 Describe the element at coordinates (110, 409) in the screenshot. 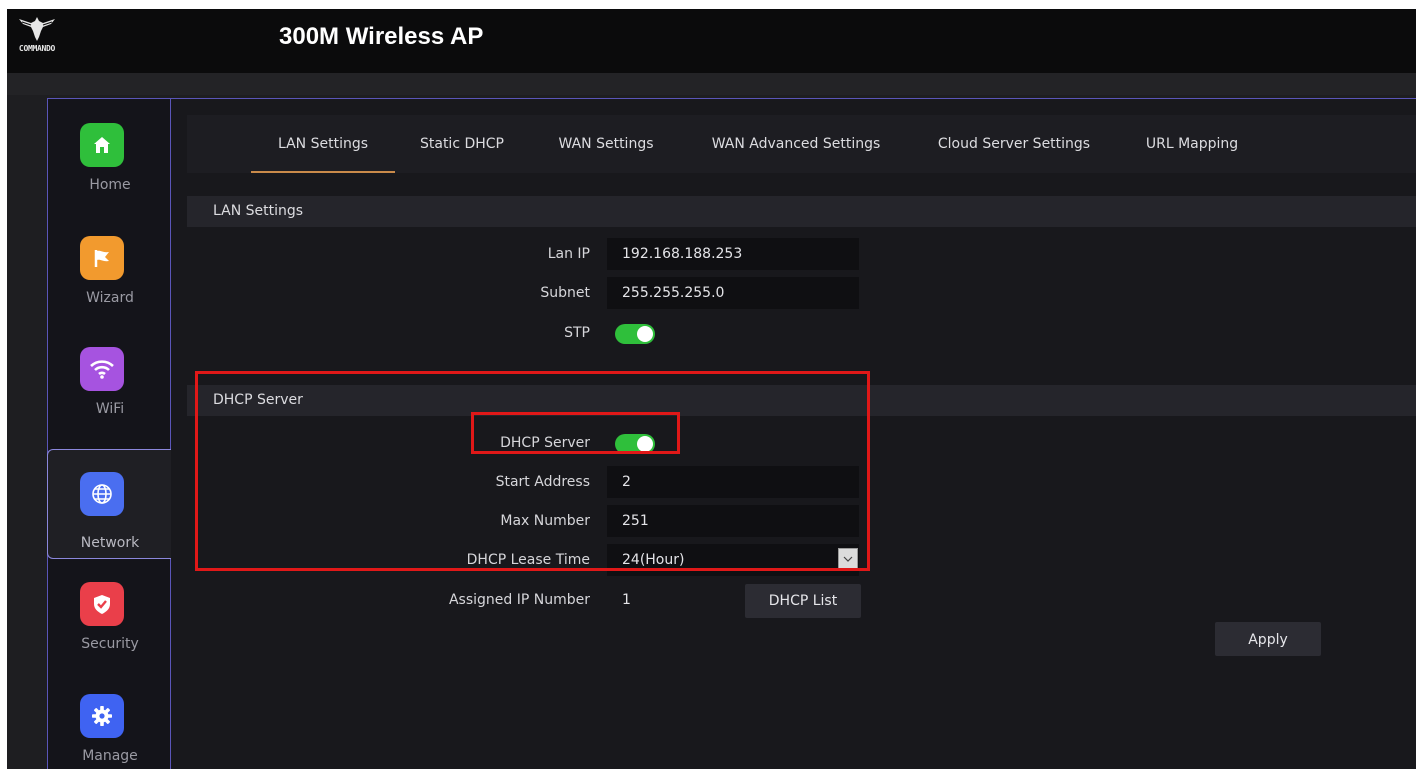

I see `sidebar-item-label: WiFi` at that location.